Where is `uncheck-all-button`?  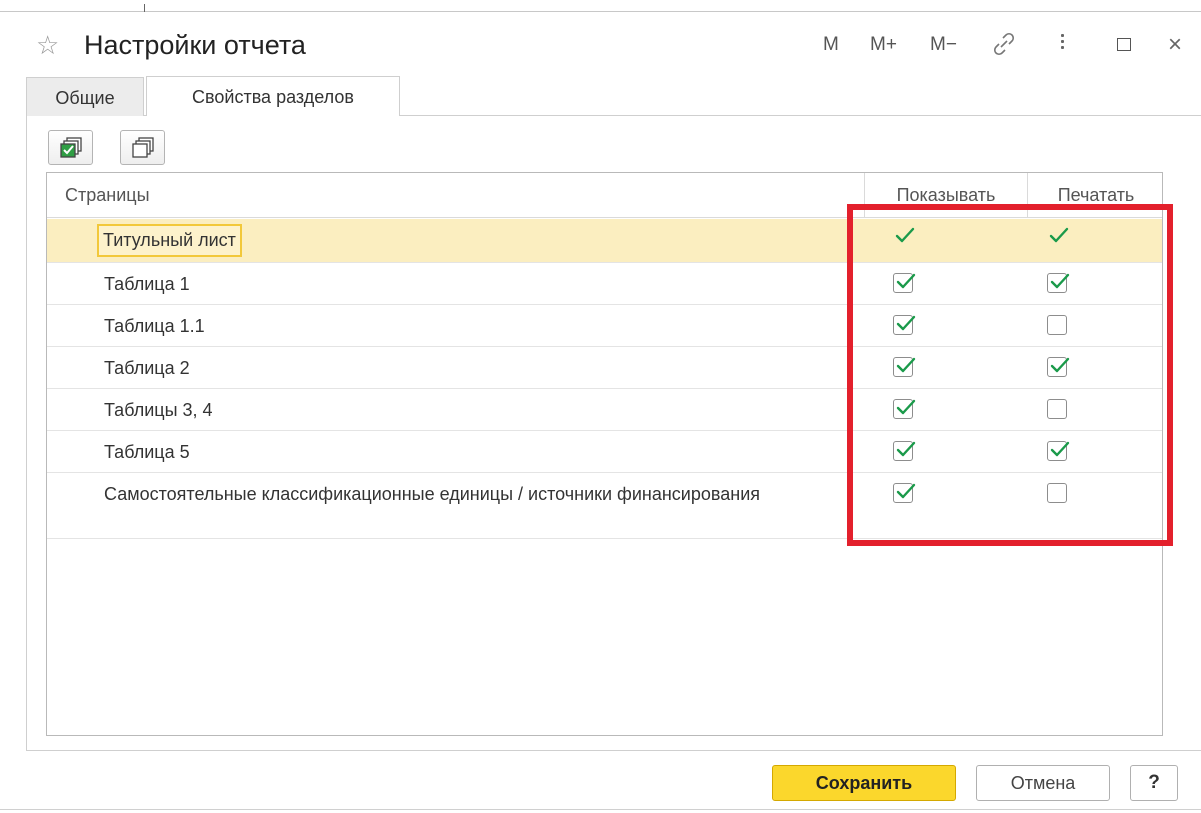
uncheck-all-button is located at coordinates (142, 147).